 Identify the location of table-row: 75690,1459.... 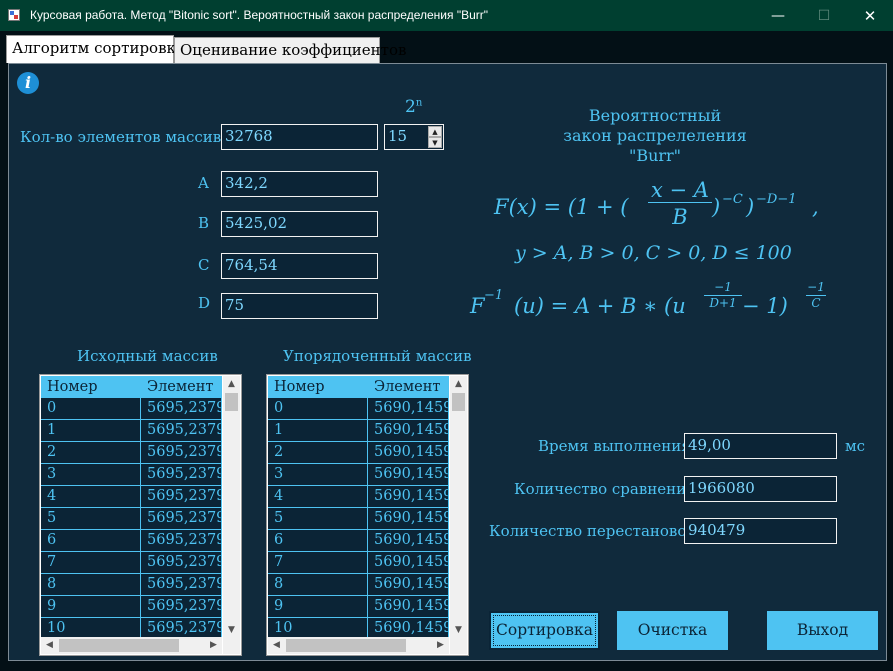
(358, 563).